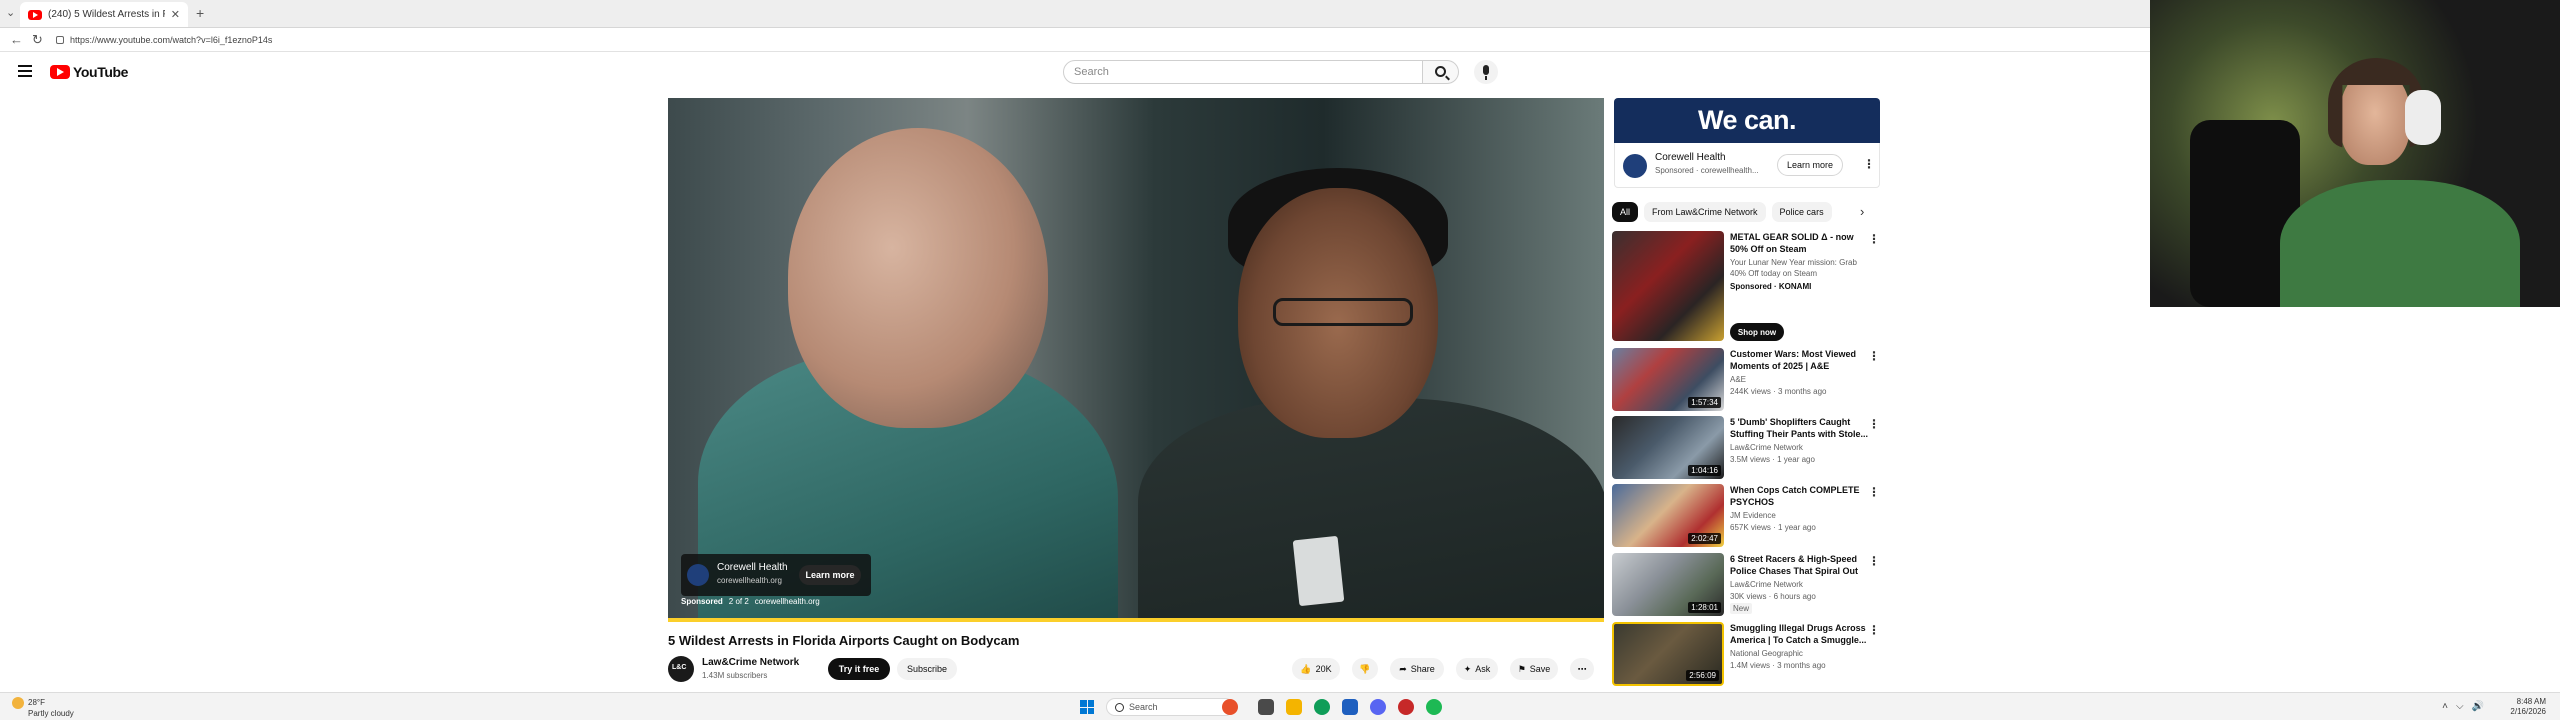 The height and width of the screenshot is (720, 2560). I want to click on refresh-icon: ↻, so click(37, 40).